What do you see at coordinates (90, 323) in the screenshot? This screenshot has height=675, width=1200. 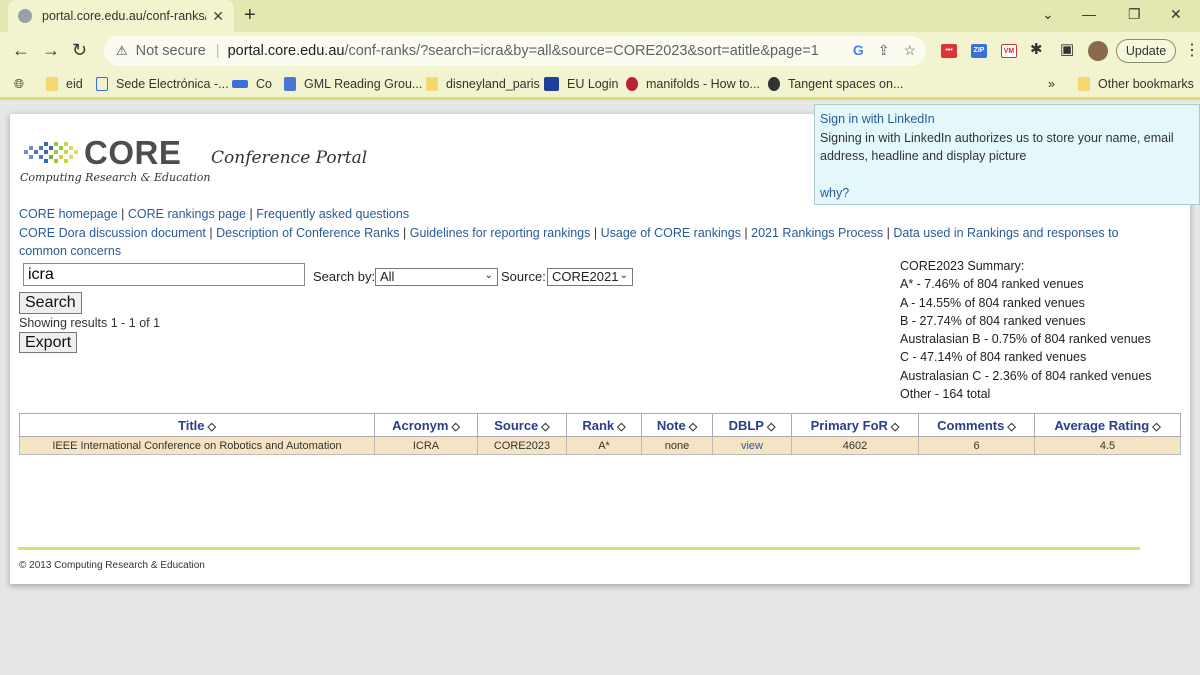 I see `results-count: Showing results 1 - 1 of 1` at bounding box center [90, 323].